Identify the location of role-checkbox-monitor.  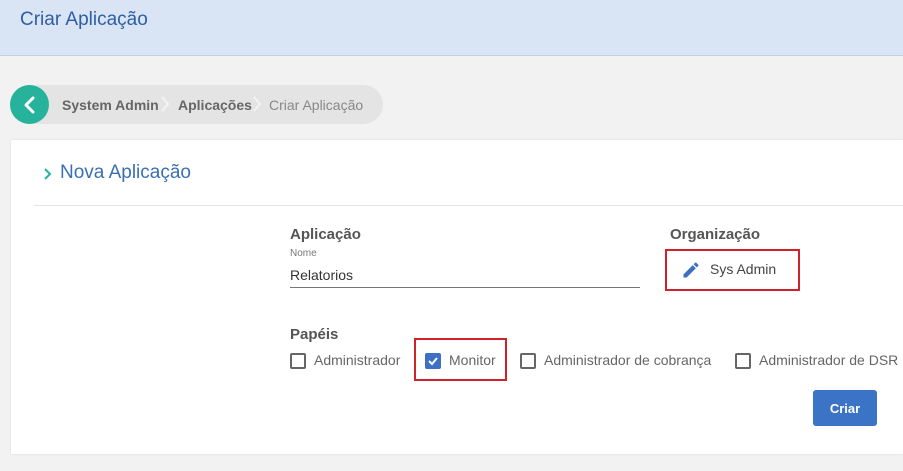
(433, 361).